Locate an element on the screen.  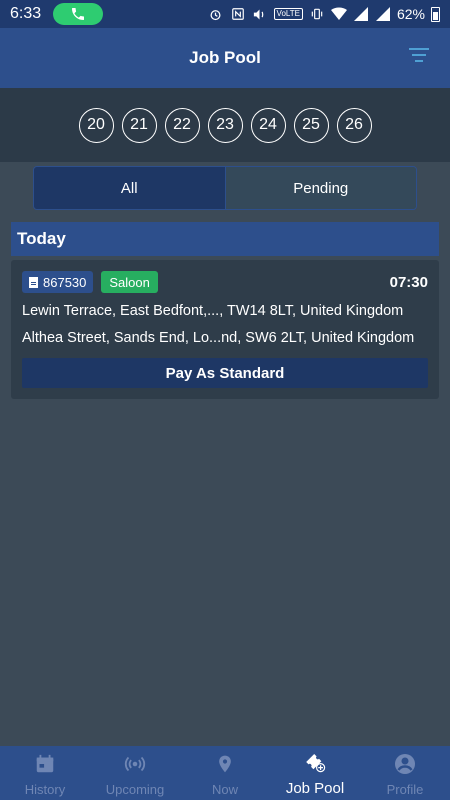
battery-percent: 62% is located at coordinates (410, 14).